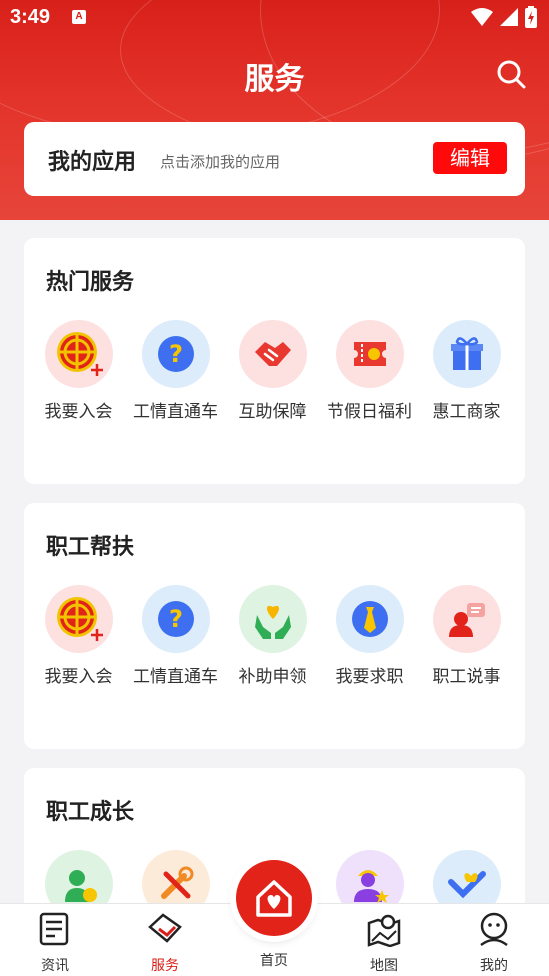 The height and width of the screenshot is (976, 549). Describe the element at coordinates (384, 931) in the screenshot. I see `map-icon` at that location.